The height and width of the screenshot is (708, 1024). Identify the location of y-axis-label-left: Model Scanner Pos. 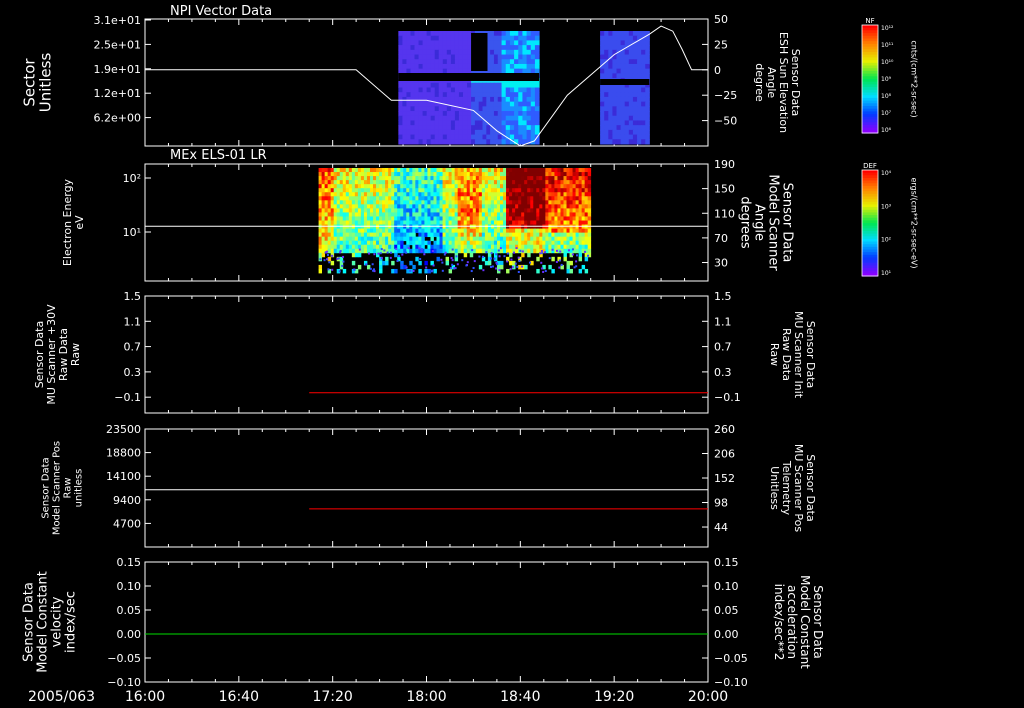
(57, 488).